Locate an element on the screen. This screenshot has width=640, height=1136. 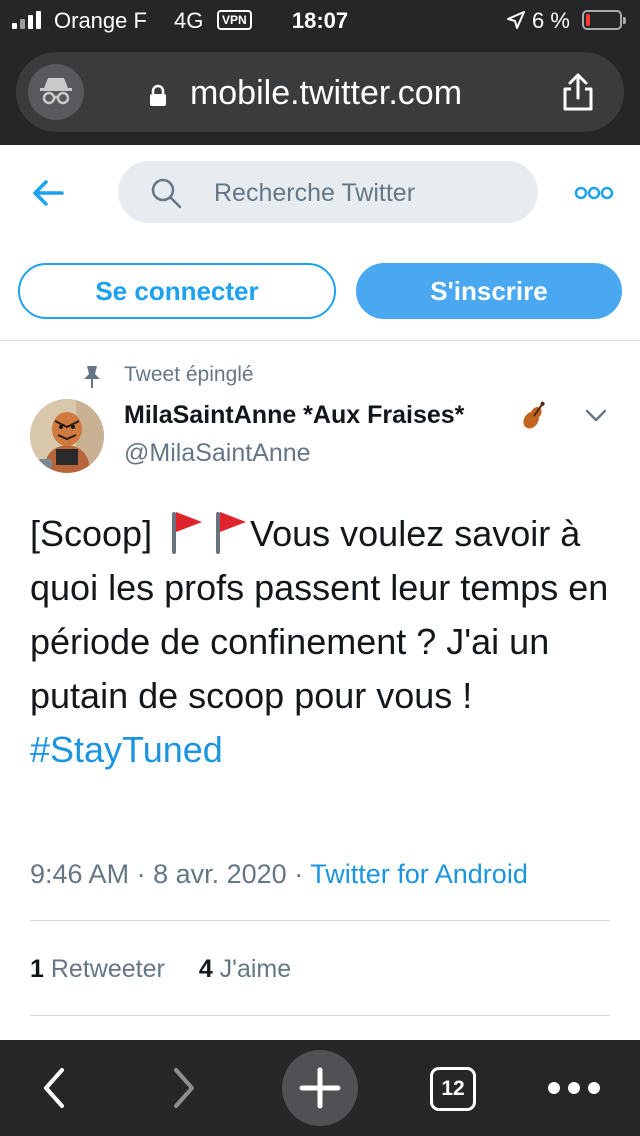
browser-bottom-toolbar: 12 is located at coordinates (320, 1088).